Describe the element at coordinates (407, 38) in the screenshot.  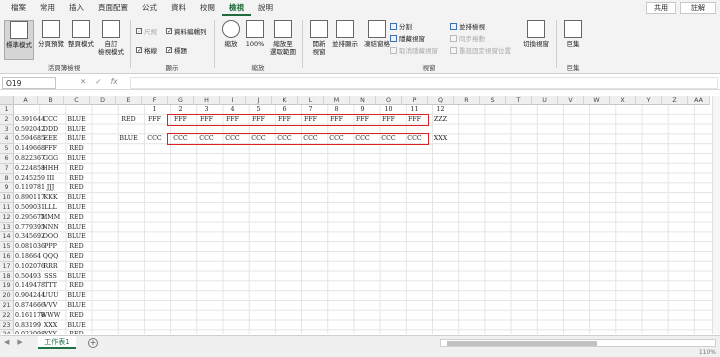
I see `hide-window-button: 隱藏視窗` at that location.